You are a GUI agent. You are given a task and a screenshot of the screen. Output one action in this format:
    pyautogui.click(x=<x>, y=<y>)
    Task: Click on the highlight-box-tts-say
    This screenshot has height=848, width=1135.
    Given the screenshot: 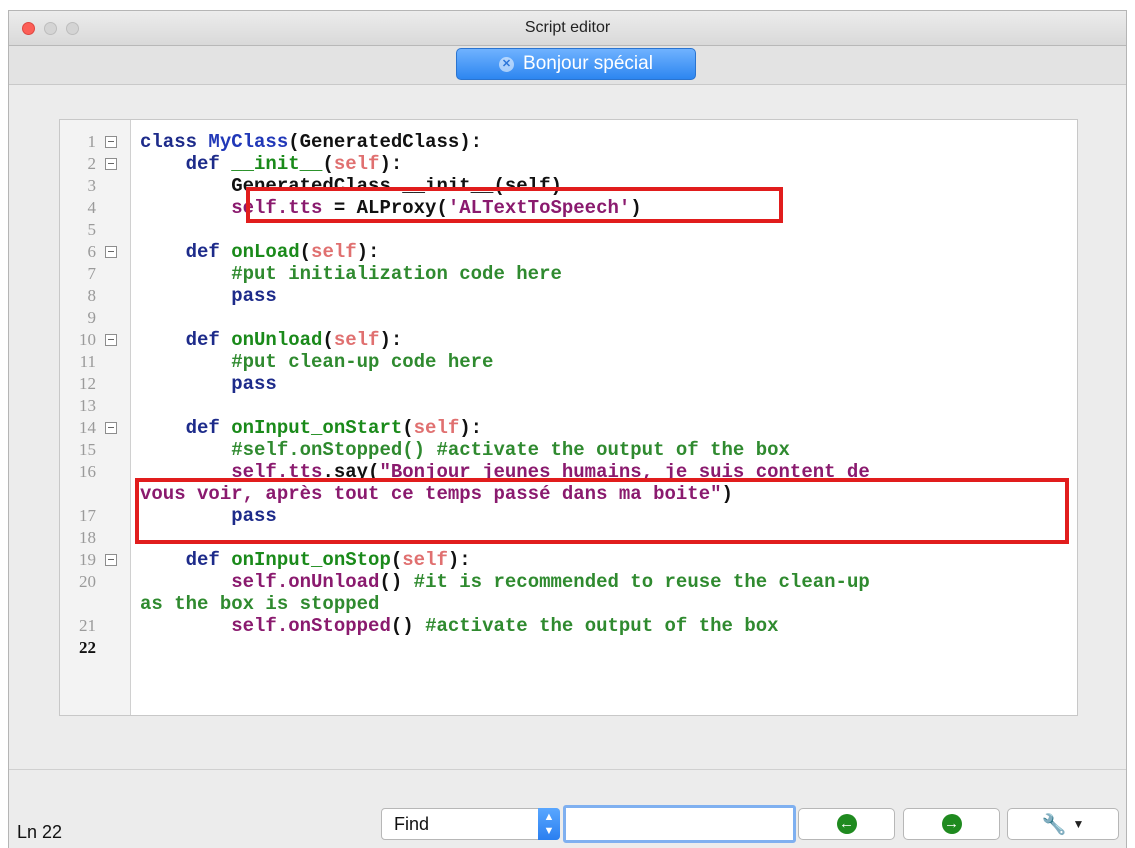 What is the action you would take?
    pyautogui.click(x=602, y=511)
    